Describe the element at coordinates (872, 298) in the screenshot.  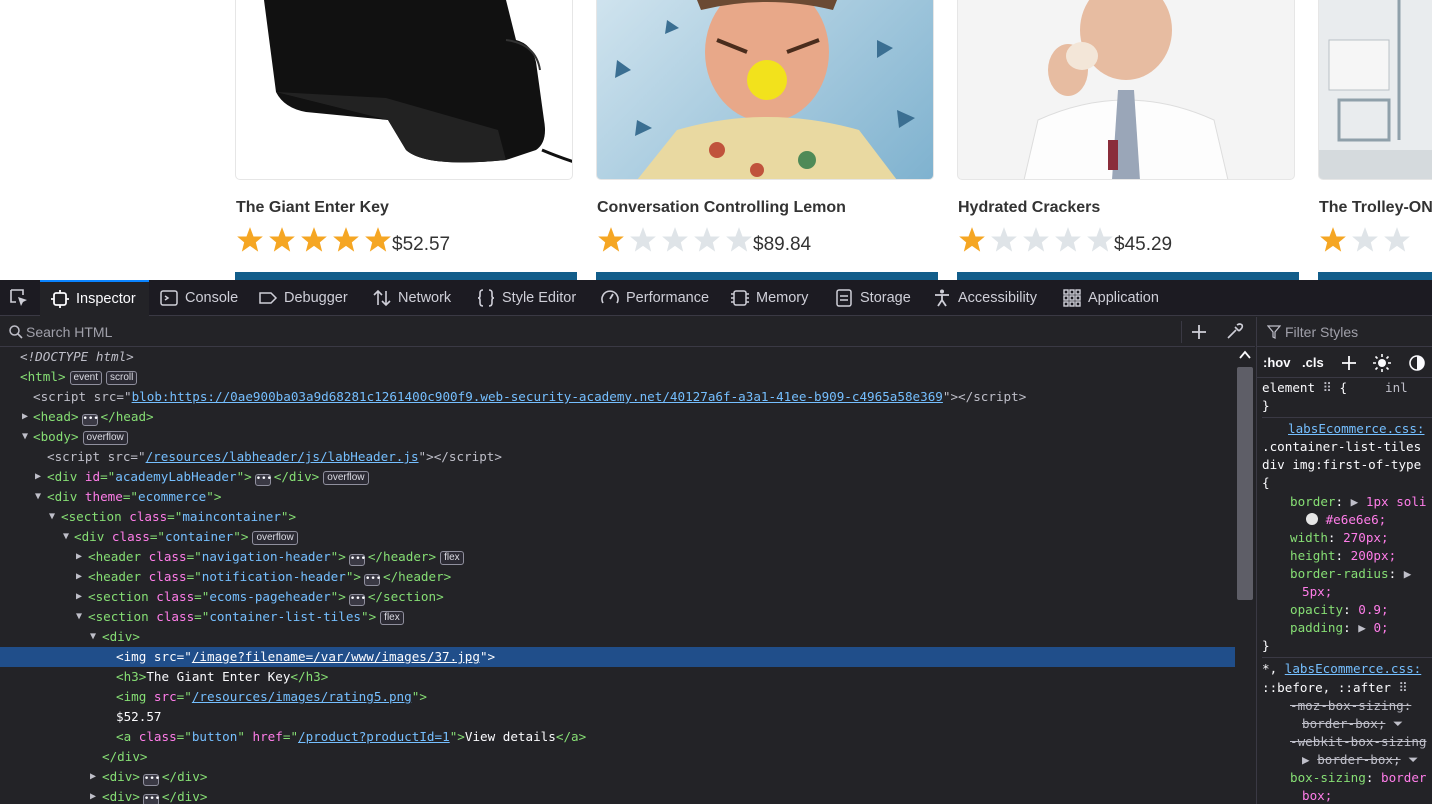
I see `tab-storage: Storage` at that location.